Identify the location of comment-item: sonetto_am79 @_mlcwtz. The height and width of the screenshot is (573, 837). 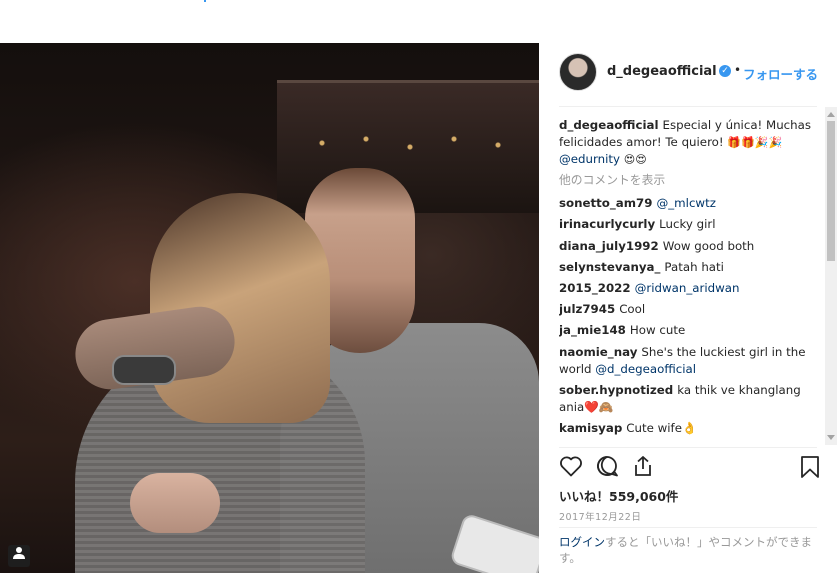
(690, 203).